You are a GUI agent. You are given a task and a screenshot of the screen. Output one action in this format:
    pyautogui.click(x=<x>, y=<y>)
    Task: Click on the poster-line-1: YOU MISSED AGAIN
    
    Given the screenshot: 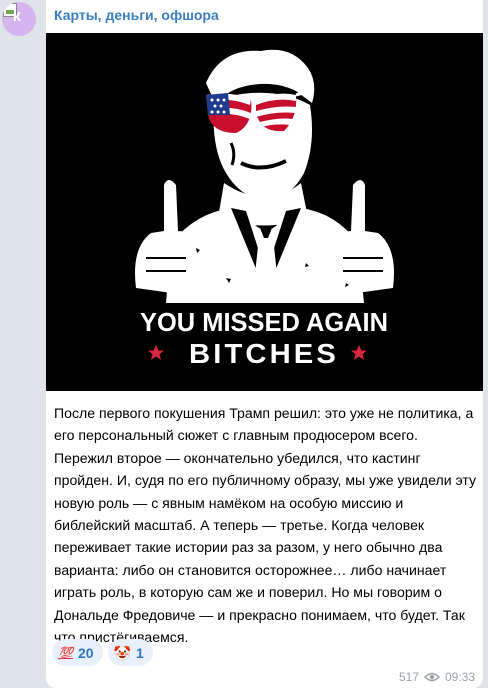 What is the action you would take?
    pyautogui.click(x=264, y=322)
    